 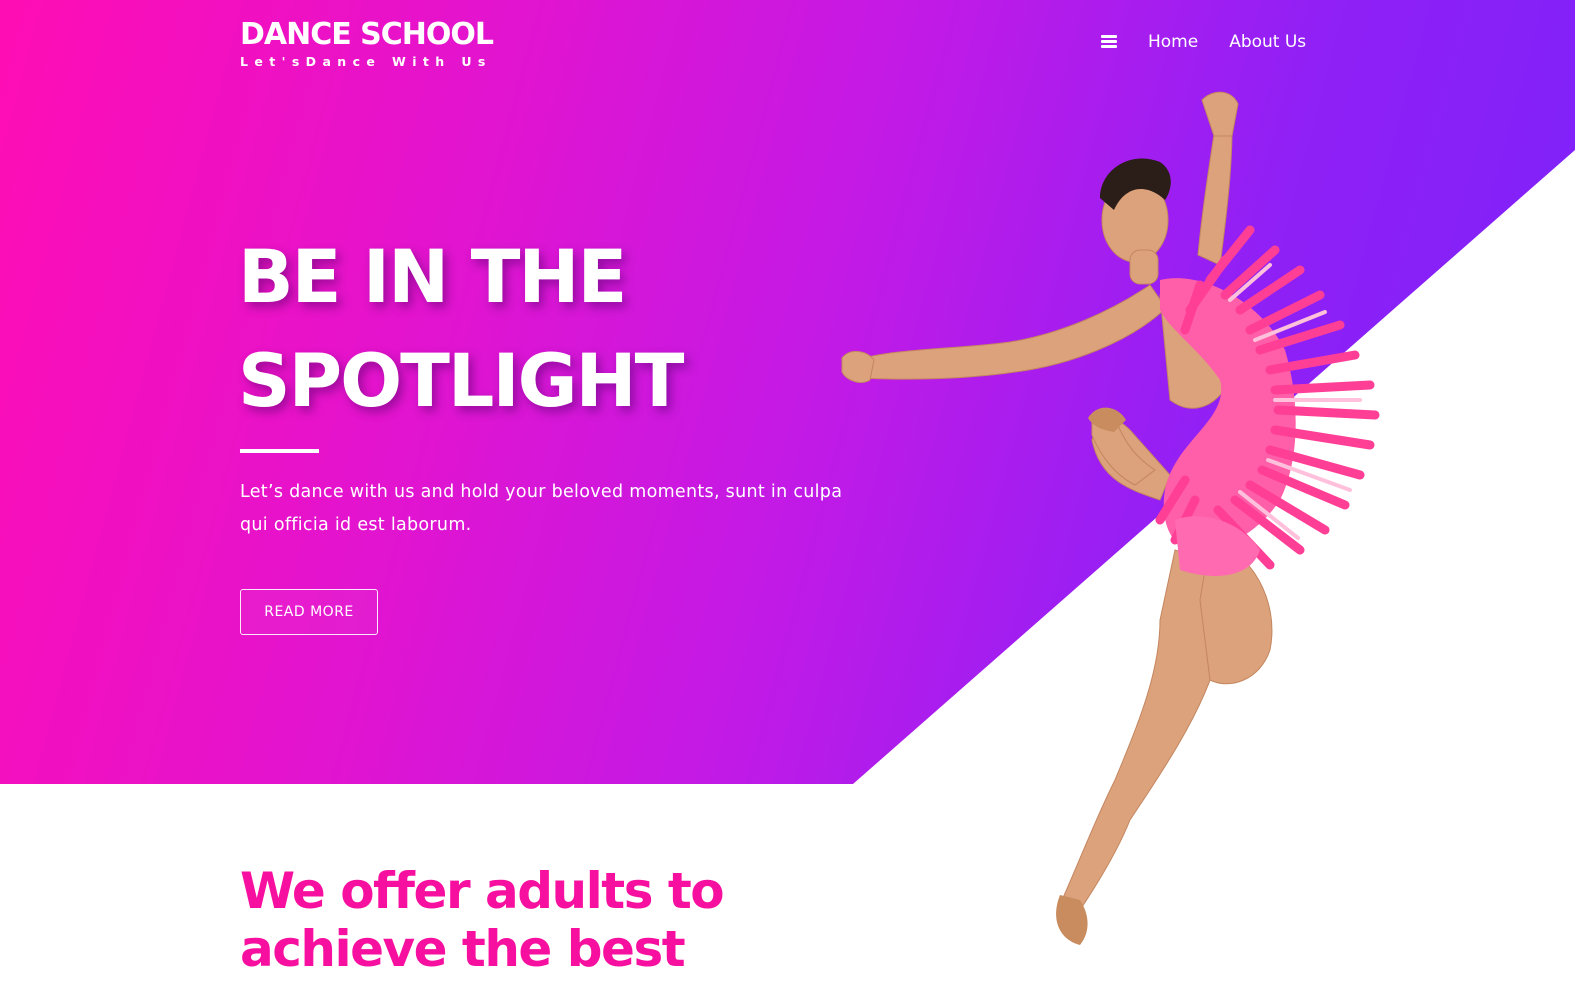 I want to click on brand-tagline: Let'sDance With Us, so click(x=366, y=61).